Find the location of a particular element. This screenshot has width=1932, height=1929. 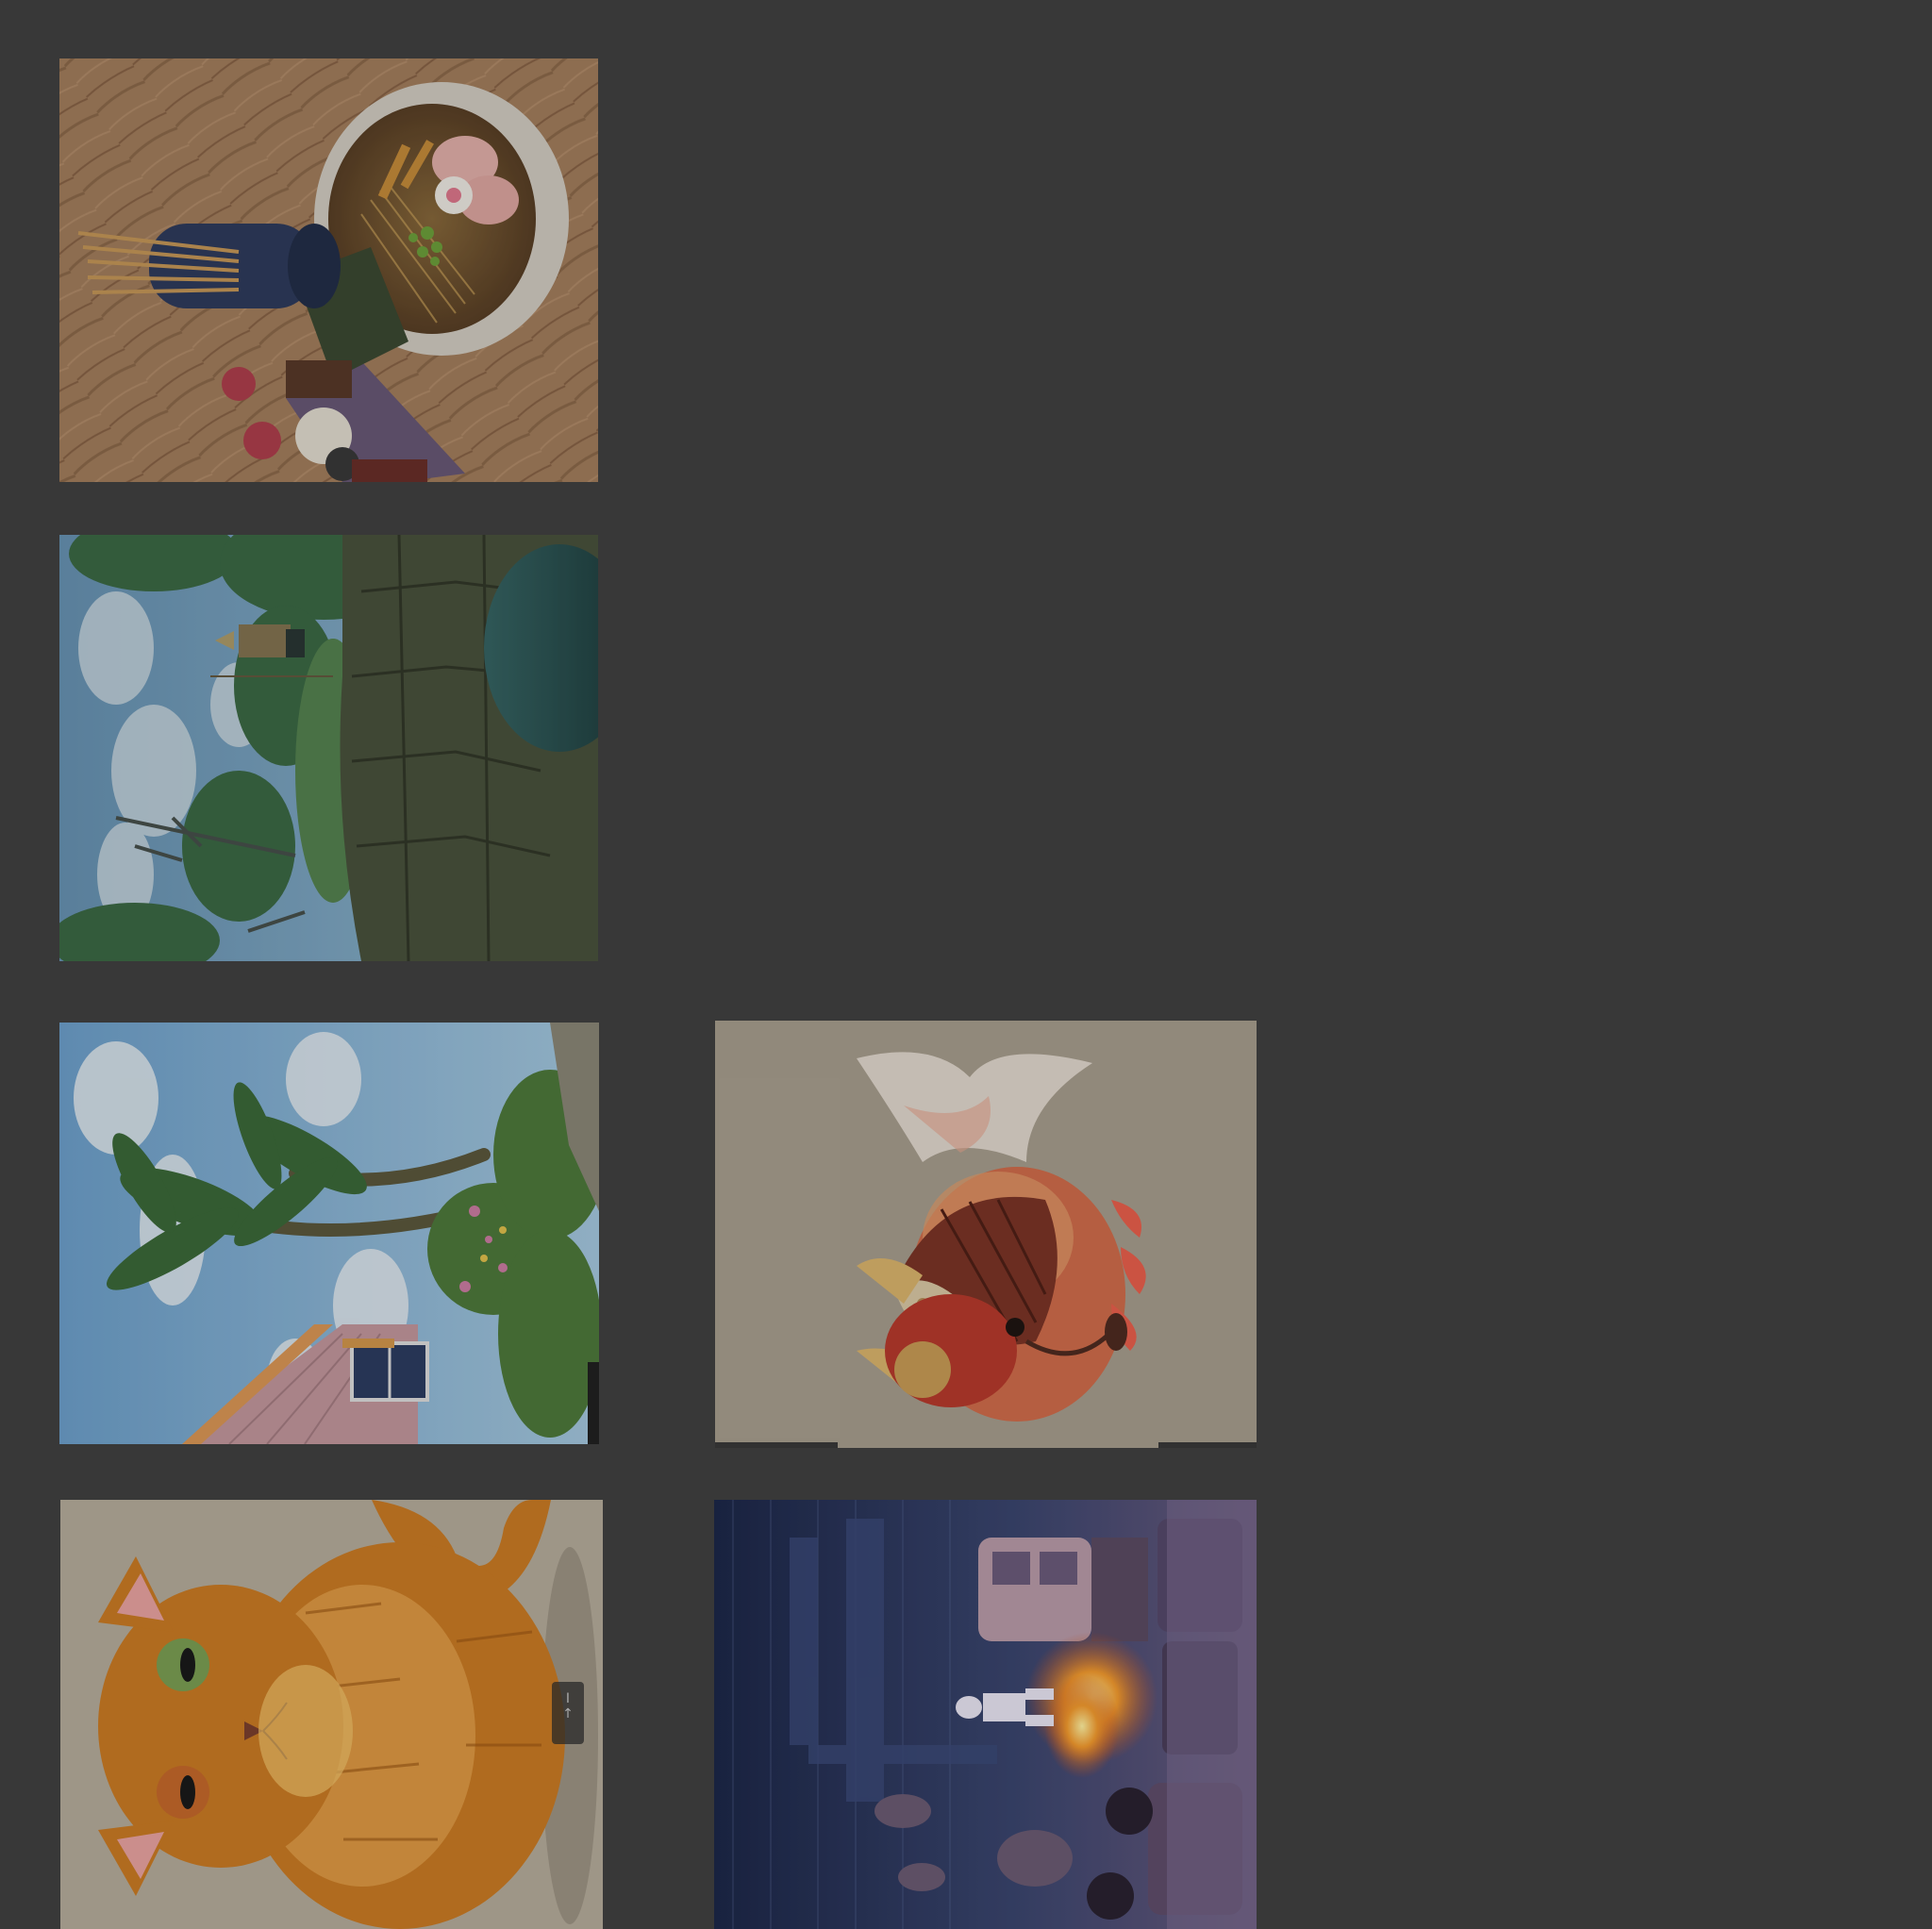

cat-illustration is located at coordinates (331, 1714).